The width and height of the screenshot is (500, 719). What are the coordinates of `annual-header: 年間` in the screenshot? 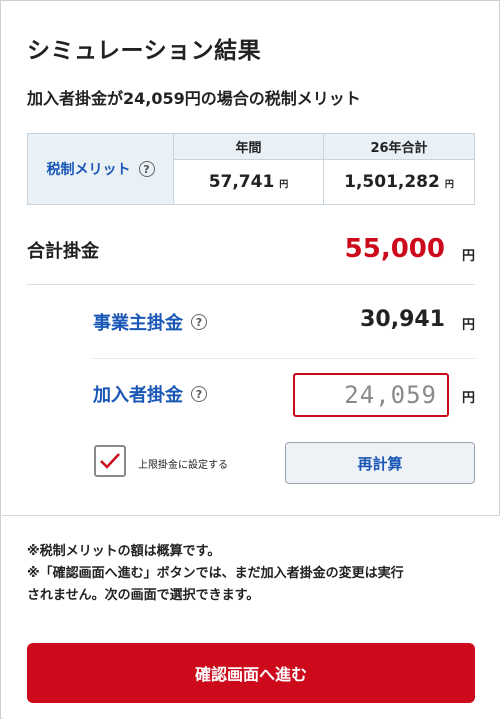 It's located at (249, 147).